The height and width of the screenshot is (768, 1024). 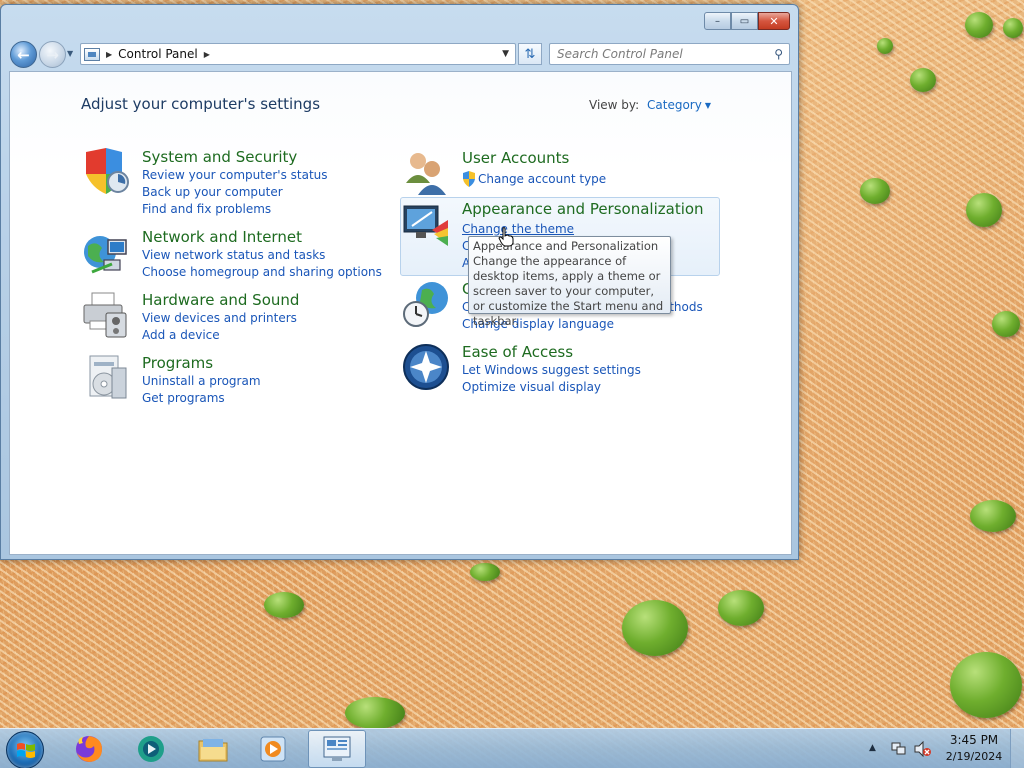 I want to click on appearance-personalization-title: Appearance and Personalization, so click(x=583, y=209).